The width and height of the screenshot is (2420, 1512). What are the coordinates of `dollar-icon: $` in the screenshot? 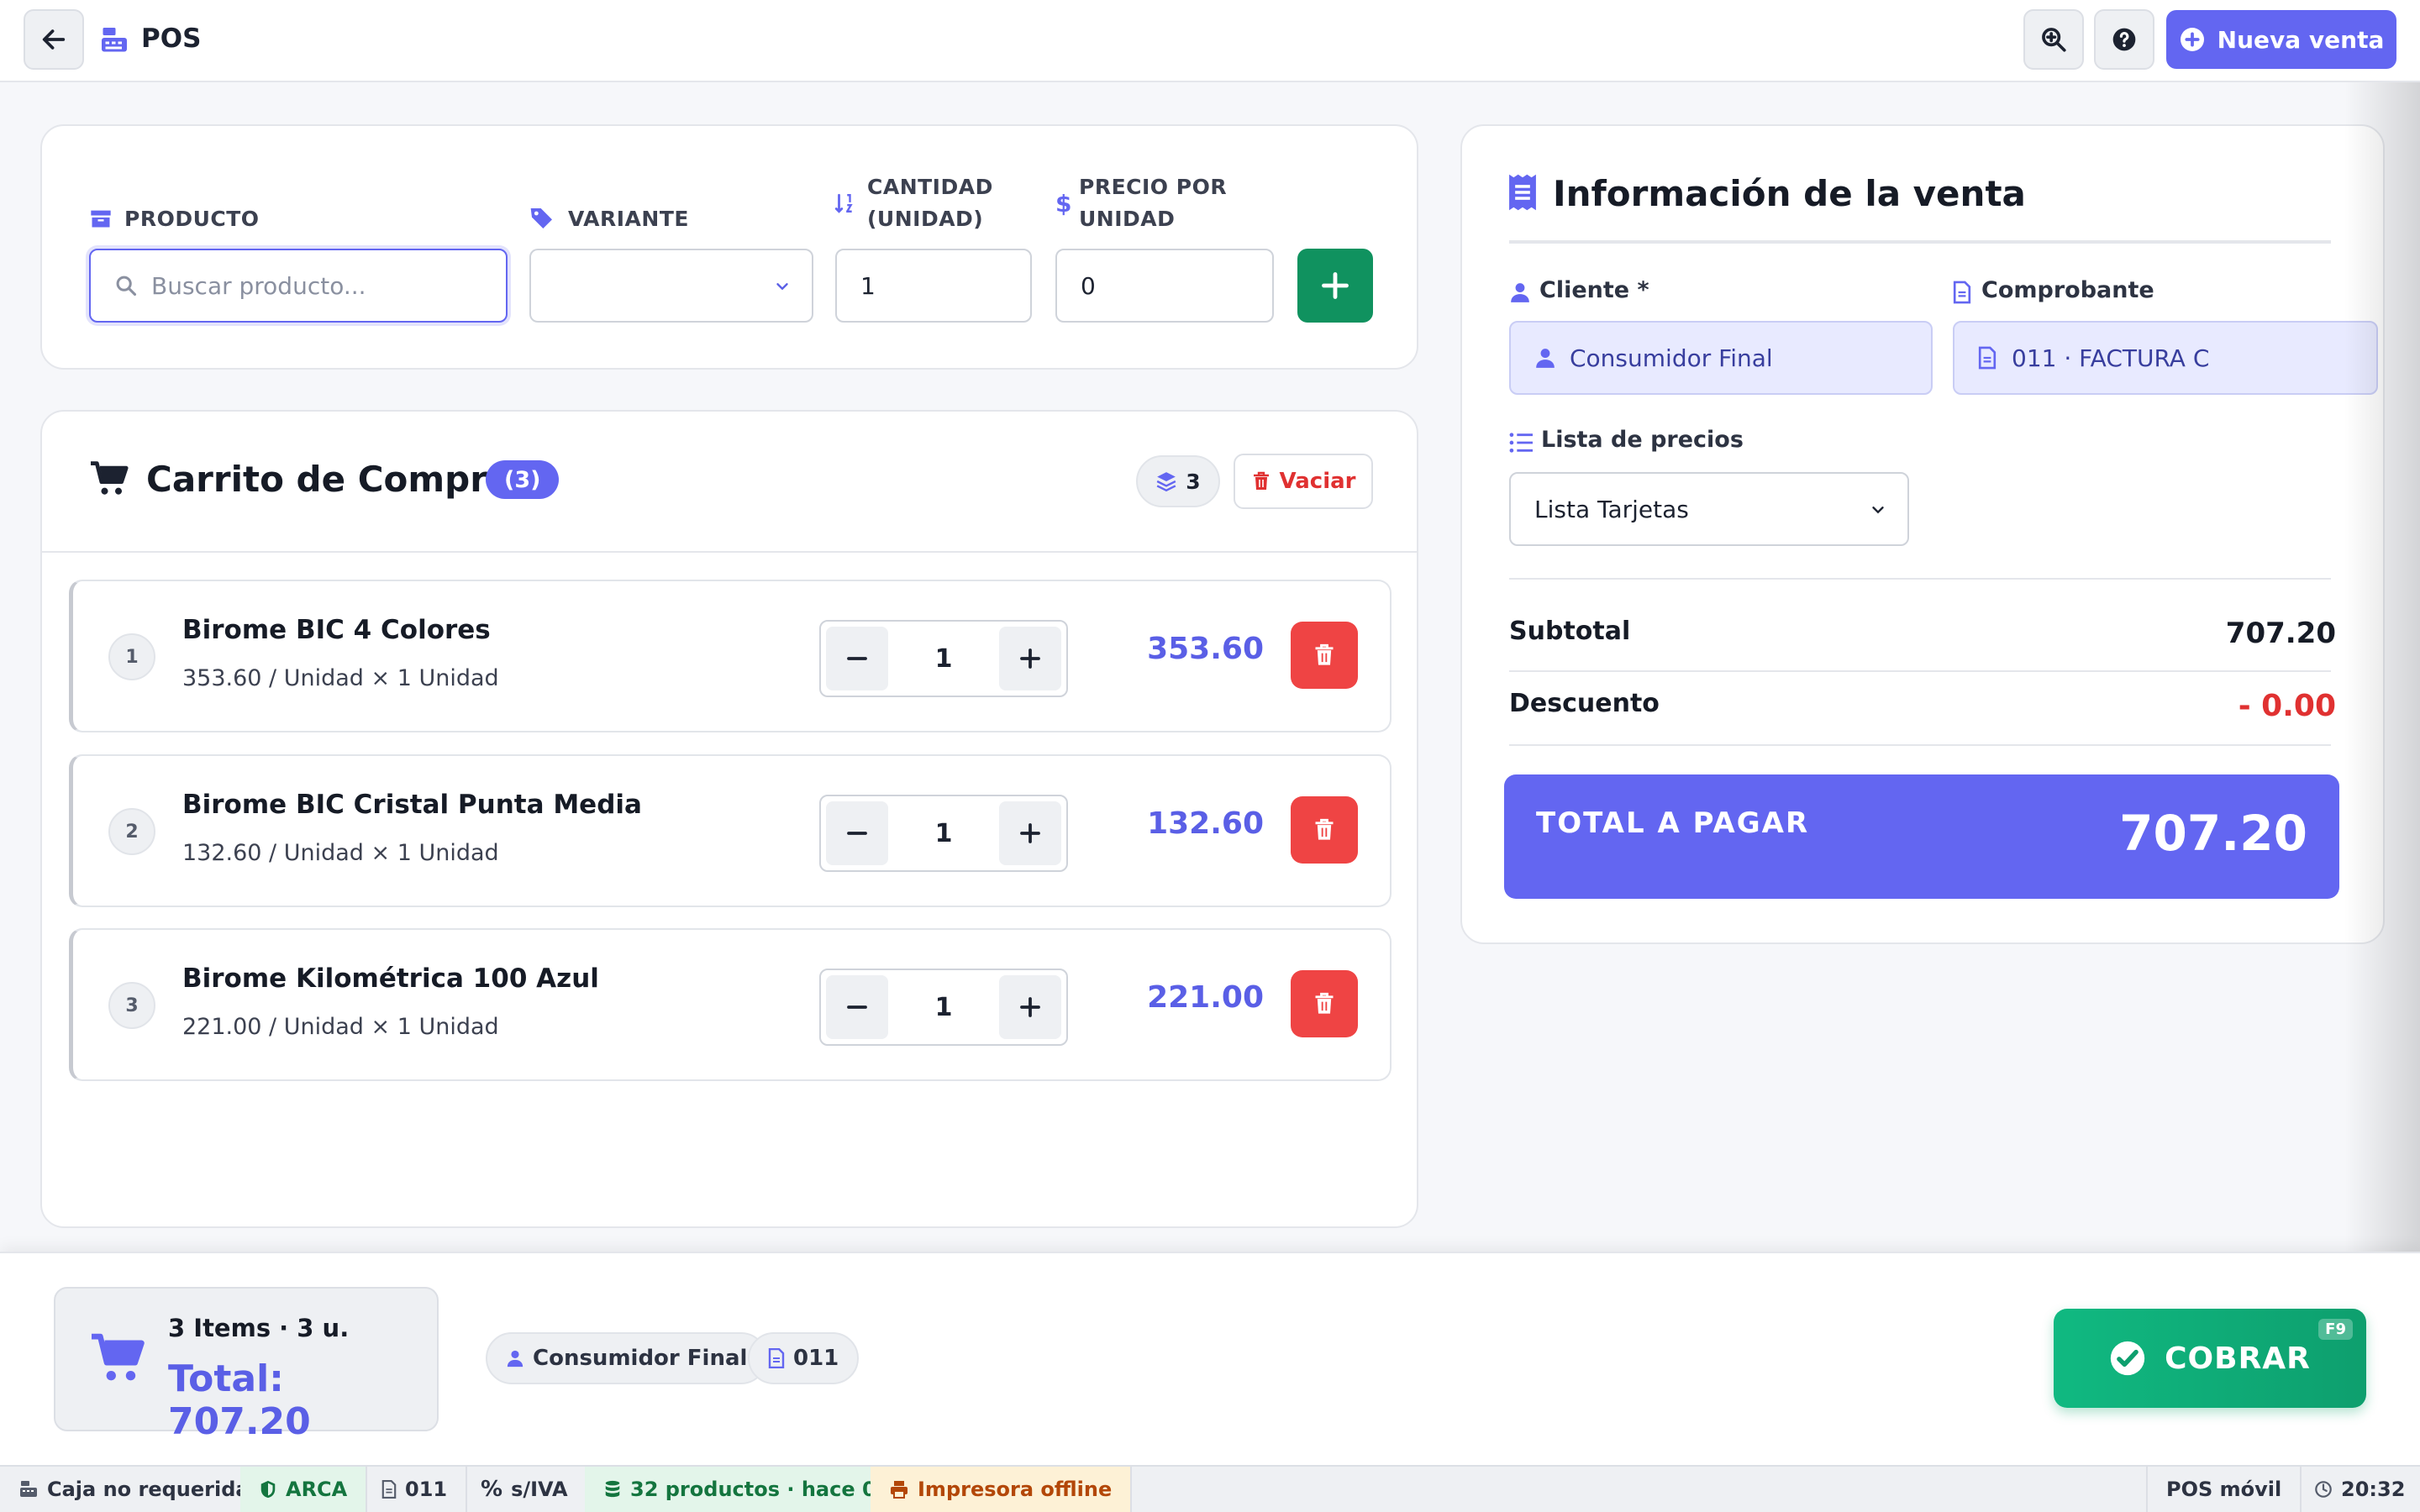 It's located at (1063, 204).